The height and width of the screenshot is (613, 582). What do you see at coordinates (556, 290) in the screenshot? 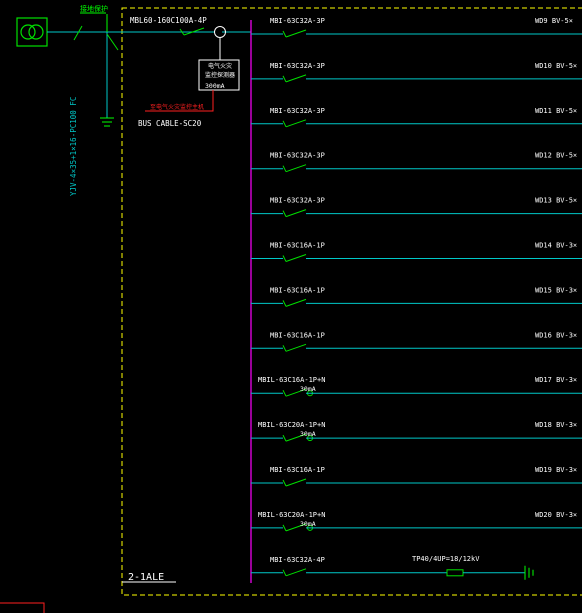
I see `circuit-feeder-label: WD15 BV-3×` at bounding box center [556, 290].